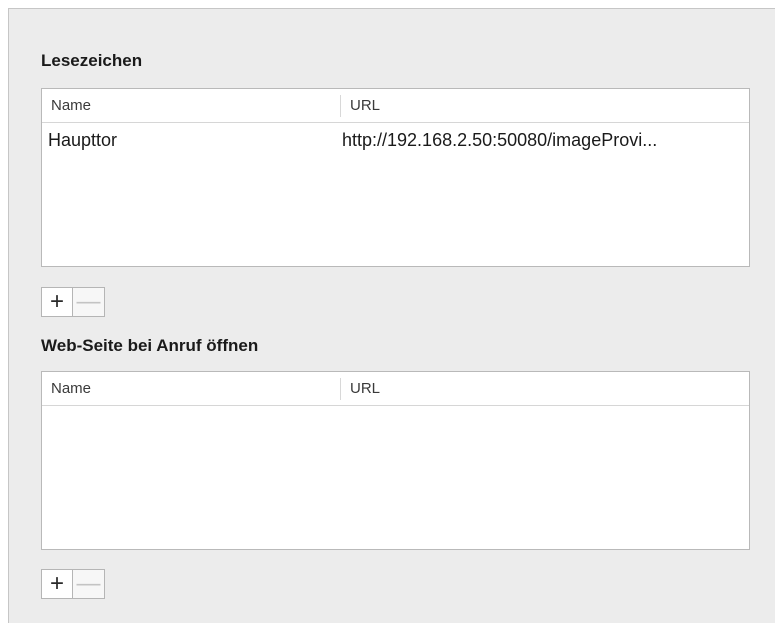  I want to click on bookmarks-button-group: + —, so click(73, 302).